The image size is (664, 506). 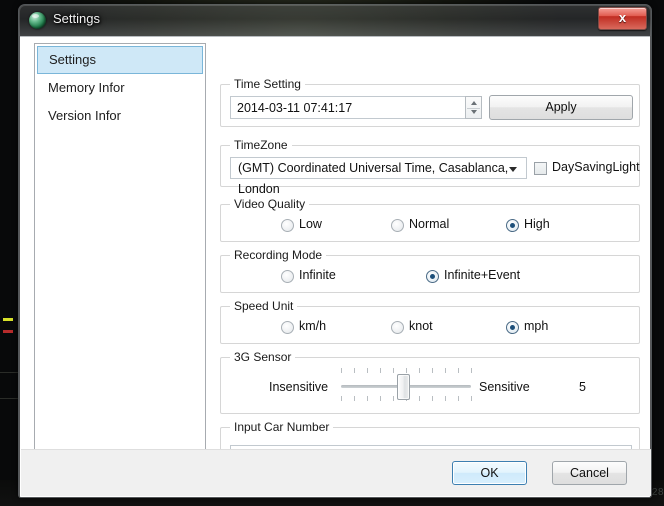 I want to click on sidebar-item-version-infor: Version Infor, so click(x=120, y=116).